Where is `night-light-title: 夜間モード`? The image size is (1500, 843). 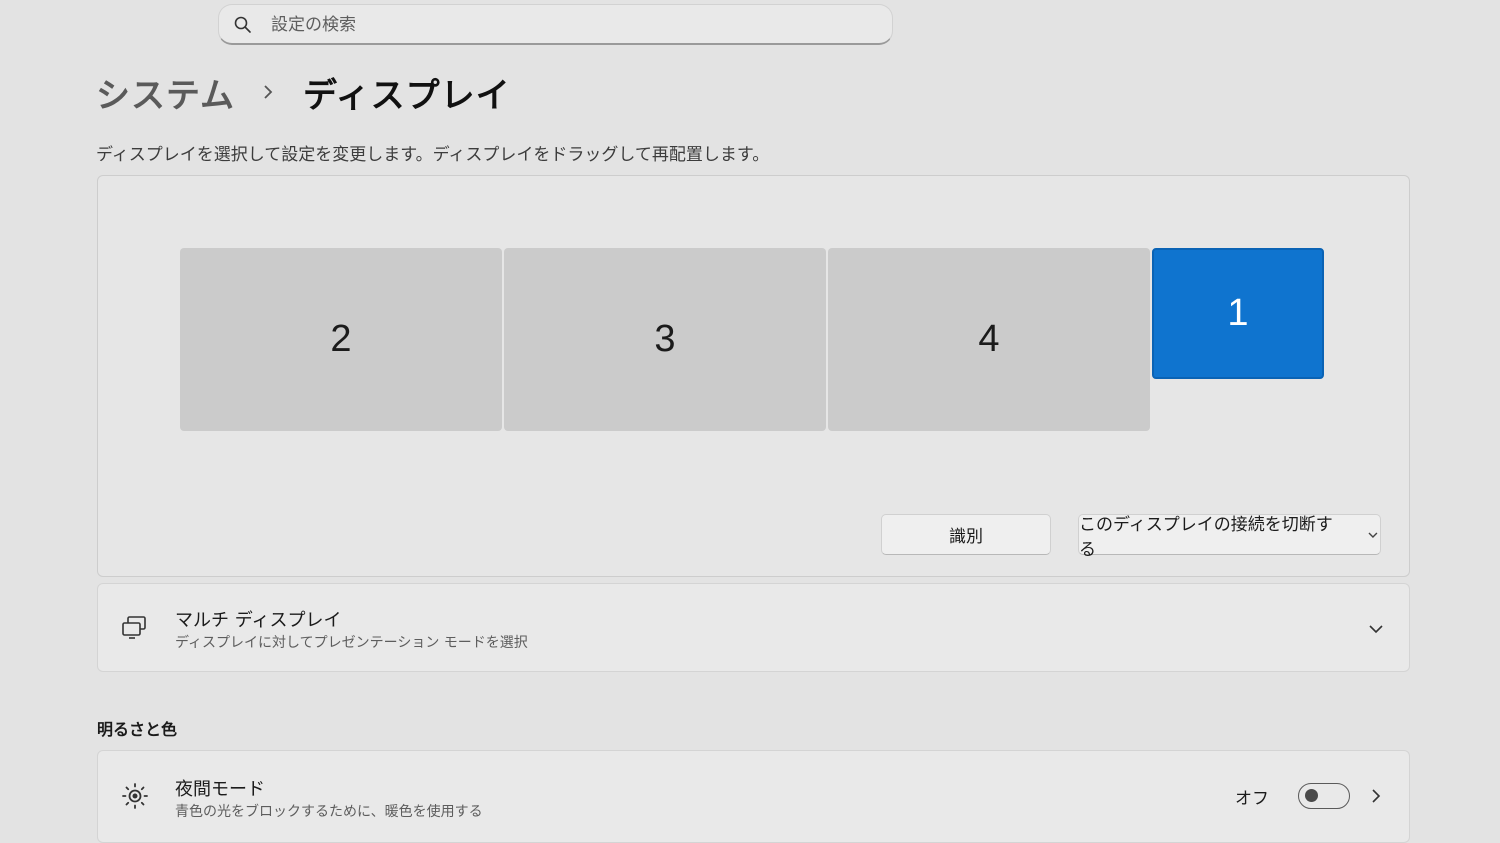 night-light-title: 夜間モード is located at coordinates (220, 789).